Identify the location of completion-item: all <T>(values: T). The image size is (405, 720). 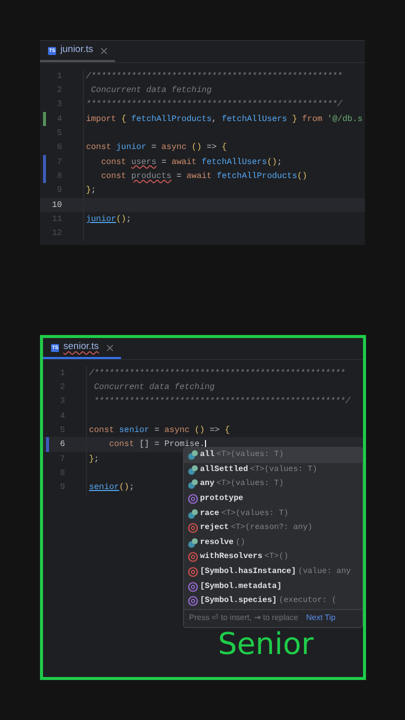
(273, 455).